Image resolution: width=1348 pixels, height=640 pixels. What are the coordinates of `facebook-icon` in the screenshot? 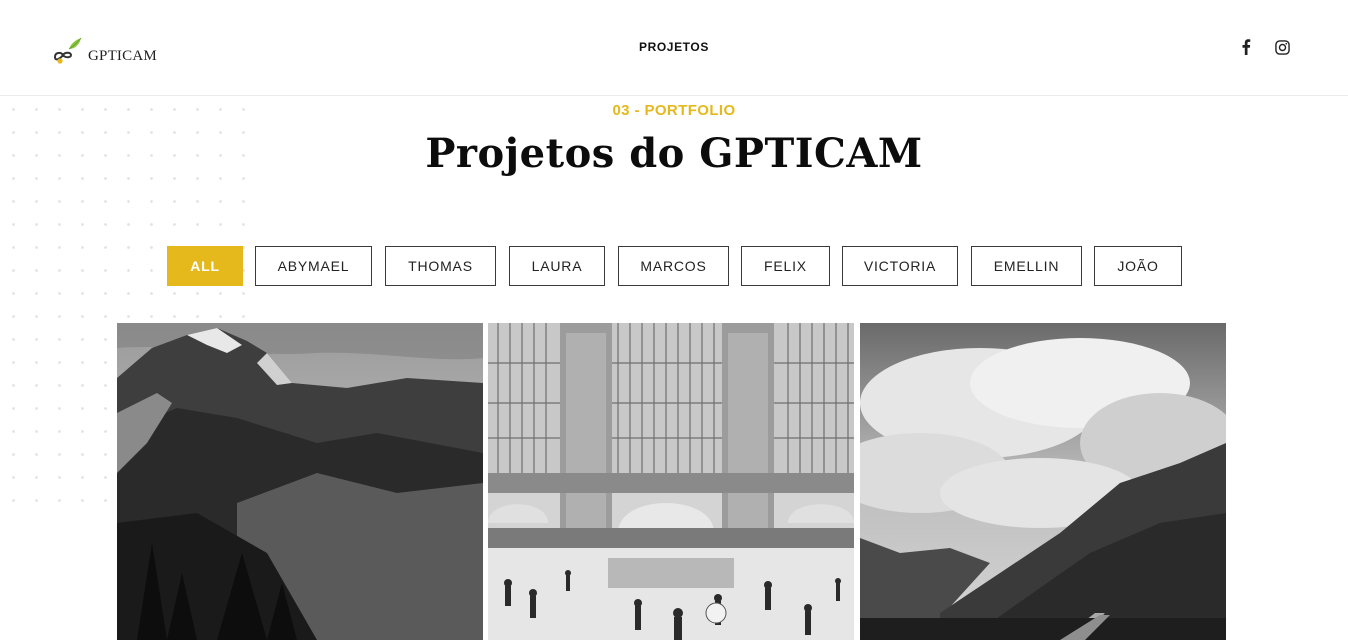 It's located at (1246, 47).